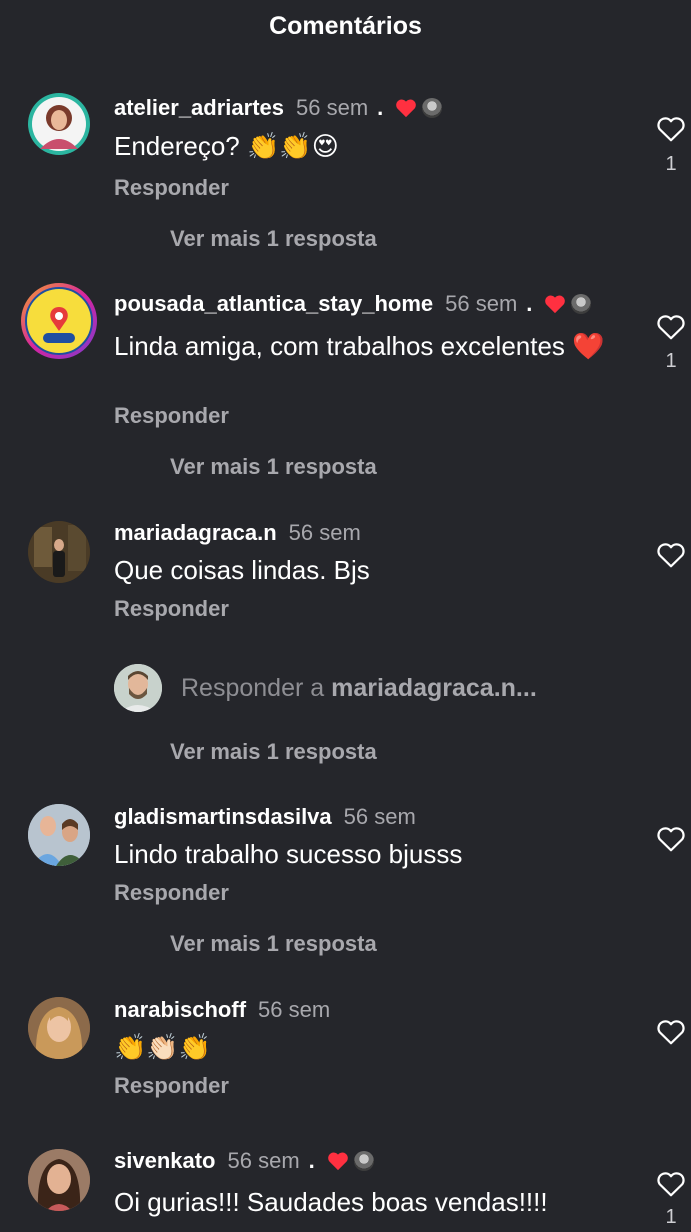  Describe the element at coordinates (223, 817) in the screenshot. I see `username: gladismartinsdasilva` at that location.